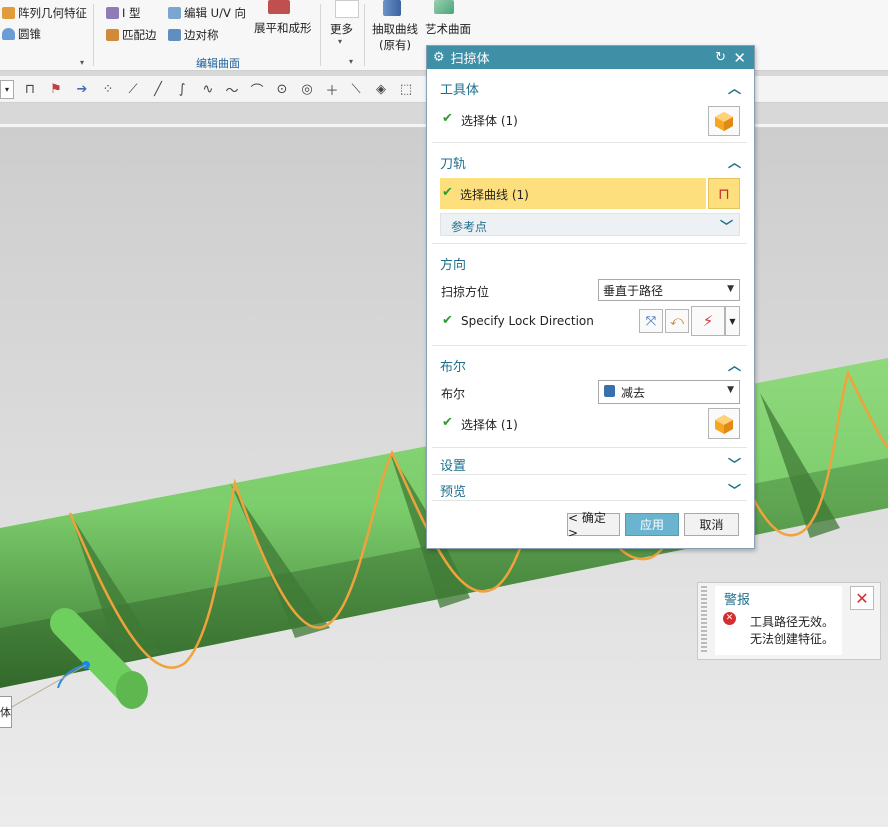  Describe the element at coordinates (21, 34) in the screenshot. I see `cone-button: 圆锥` at that location.